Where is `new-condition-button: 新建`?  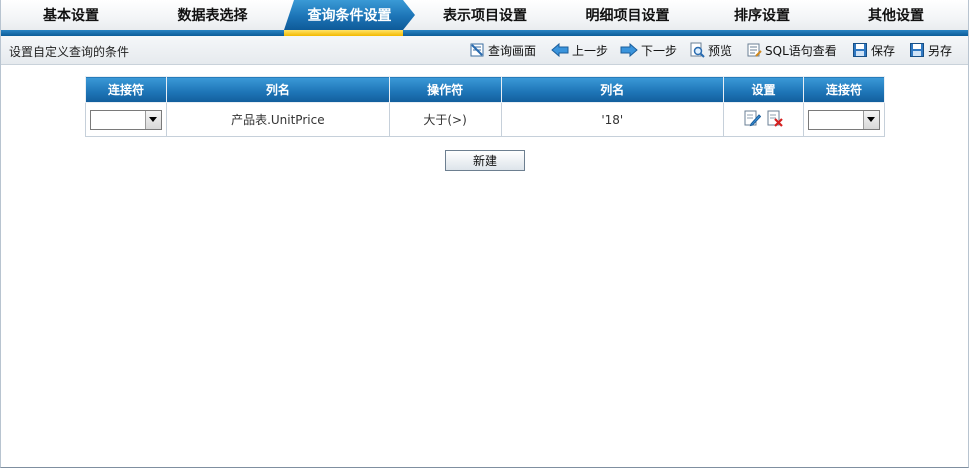
new-condition-button: 新建 is located at coordinates (485, 160).